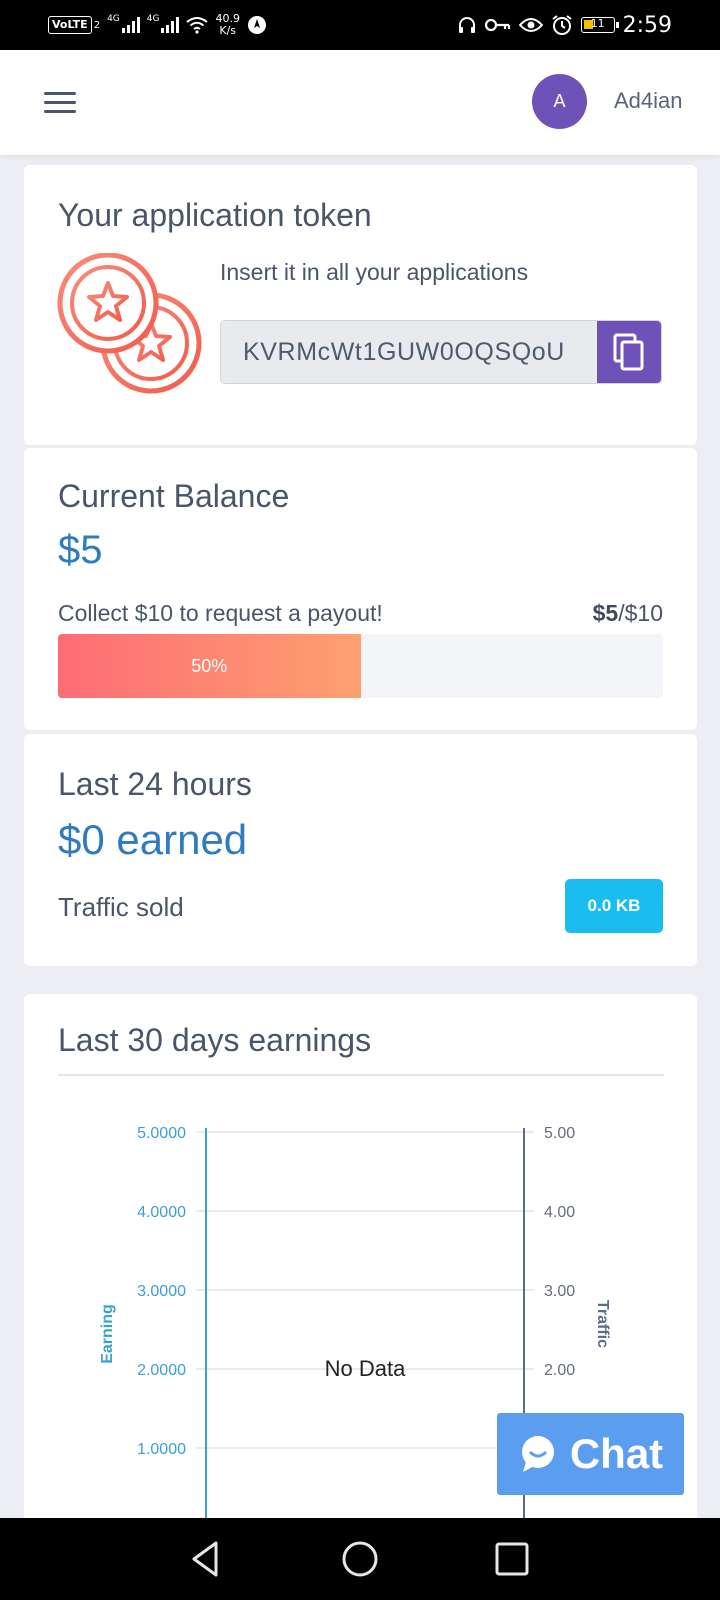 The height and width of the screenshot is (1600, 720). Describe the element at coordinates (209, 666) in the screenshot. I see `progress-fill: 50%` at that location.